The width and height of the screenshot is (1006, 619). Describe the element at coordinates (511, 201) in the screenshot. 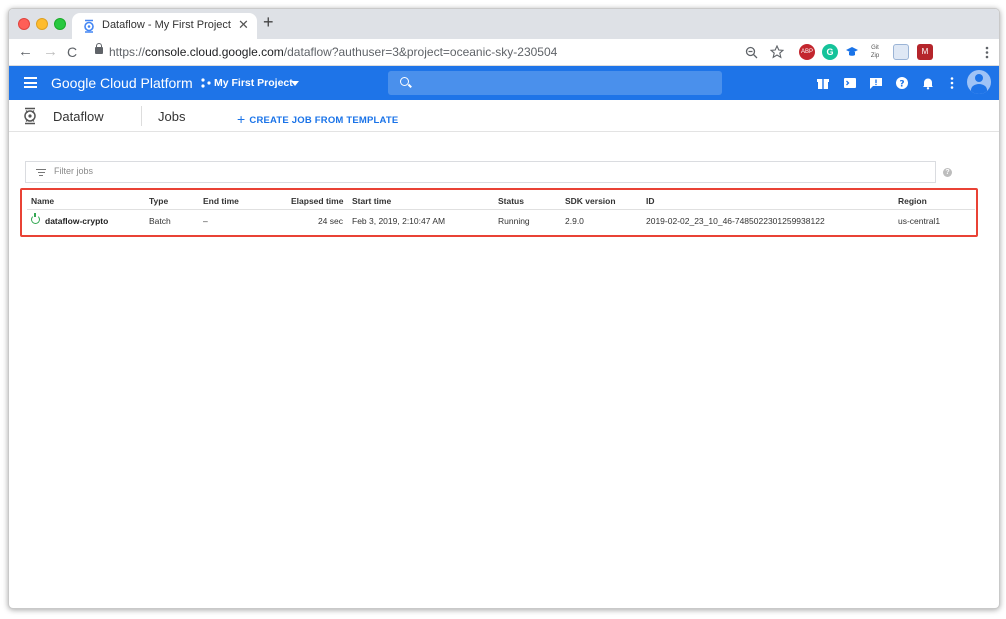

I see `column-header-status: Status` at that location.